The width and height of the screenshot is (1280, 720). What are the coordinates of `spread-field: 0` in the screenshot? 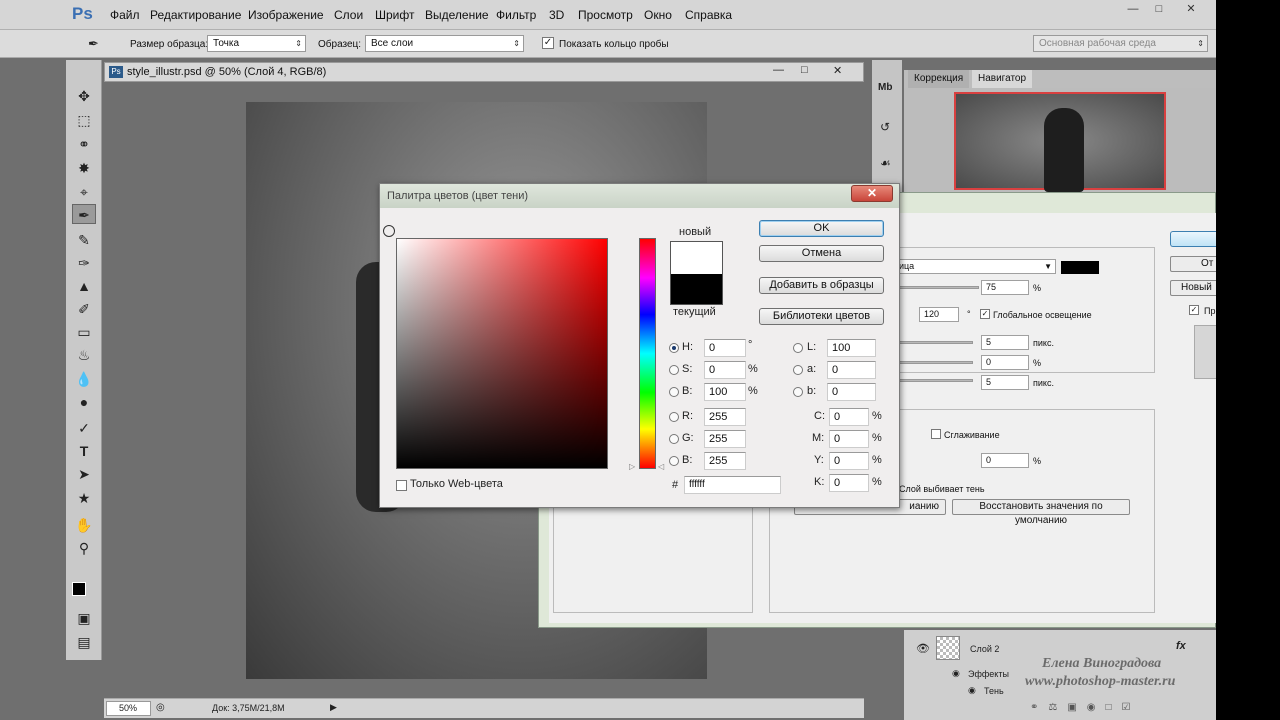 It's located at (1005, 362).